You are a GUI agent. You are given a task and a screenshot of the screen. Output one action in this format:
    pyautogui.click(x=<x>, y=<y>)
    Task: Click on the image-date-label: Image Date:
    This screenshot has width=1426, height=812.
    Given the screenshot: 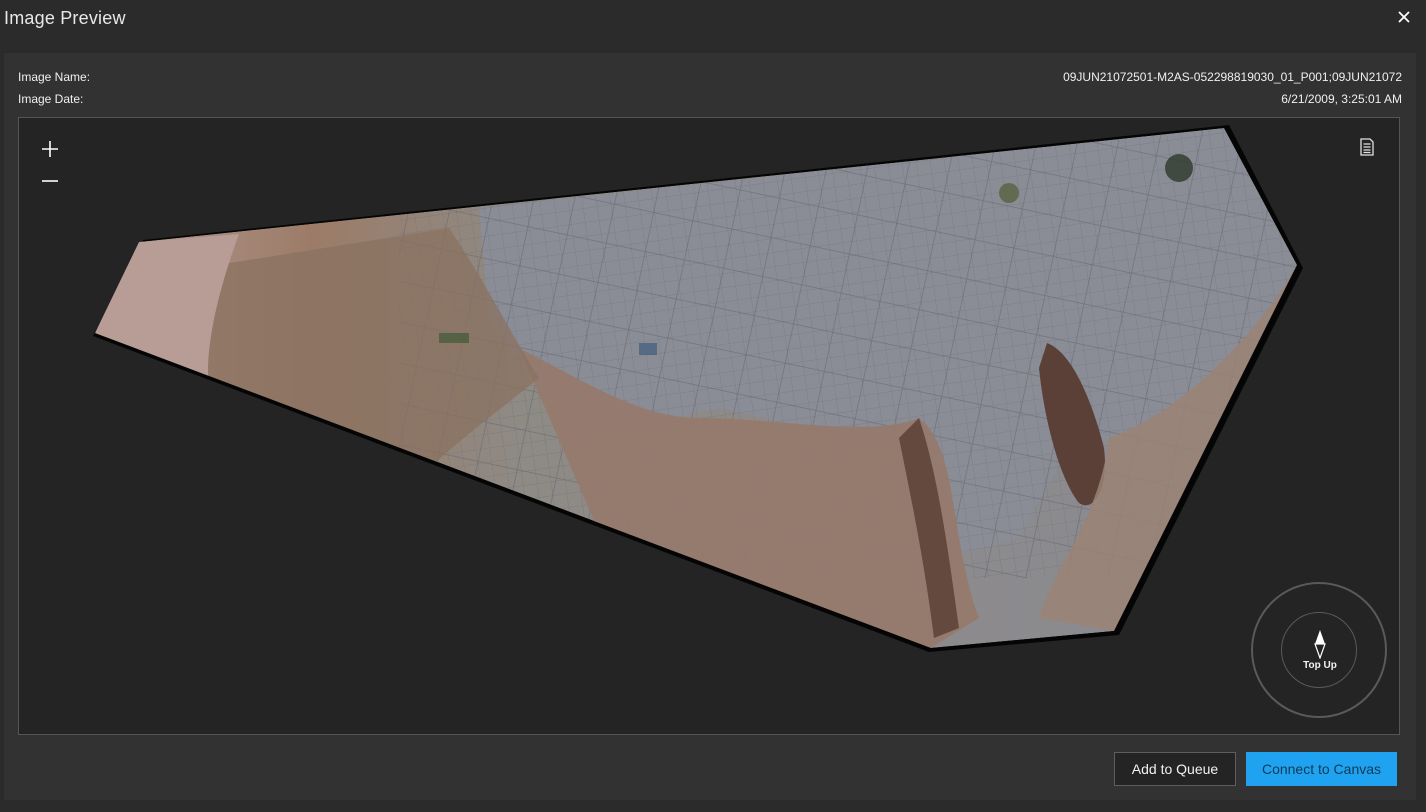 What is the action you would take?
    pyautogui.click(x=51, y=99)
    